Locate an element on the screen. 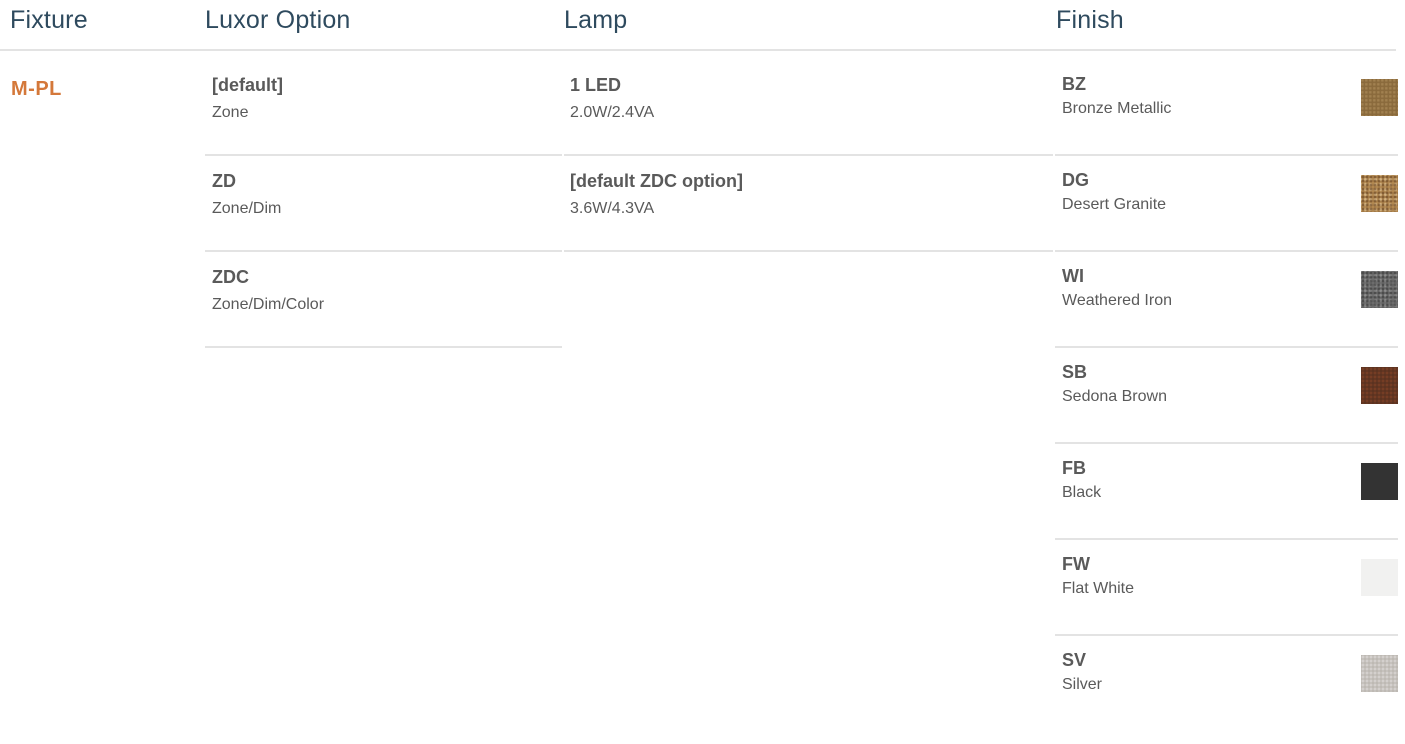 The width and height of the screenshot is (1405, 744). lamp-code: 1 LED is located at coordinates (596, 85).